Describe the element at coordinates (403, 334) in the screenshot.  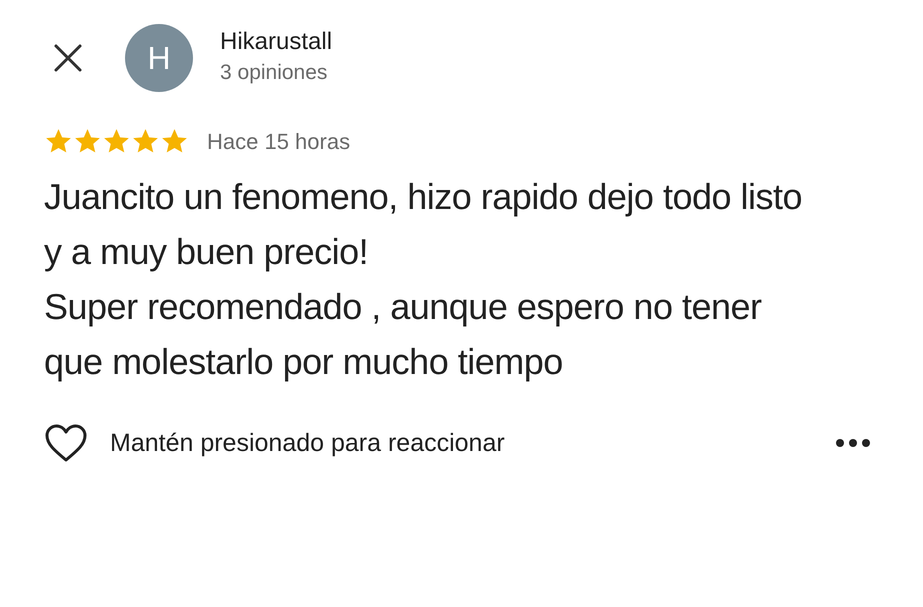
I see `review-text: Super recomendado , aunque espero no tener que molestarlo por mucho tiempo` at that location.